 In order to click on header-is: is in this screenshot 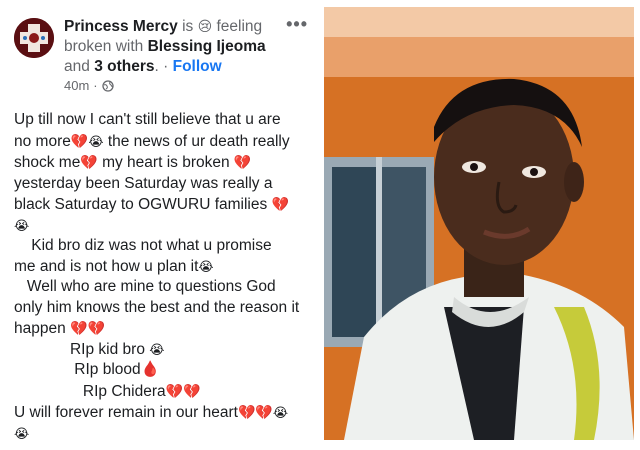, I will do `click(188, 26)`.